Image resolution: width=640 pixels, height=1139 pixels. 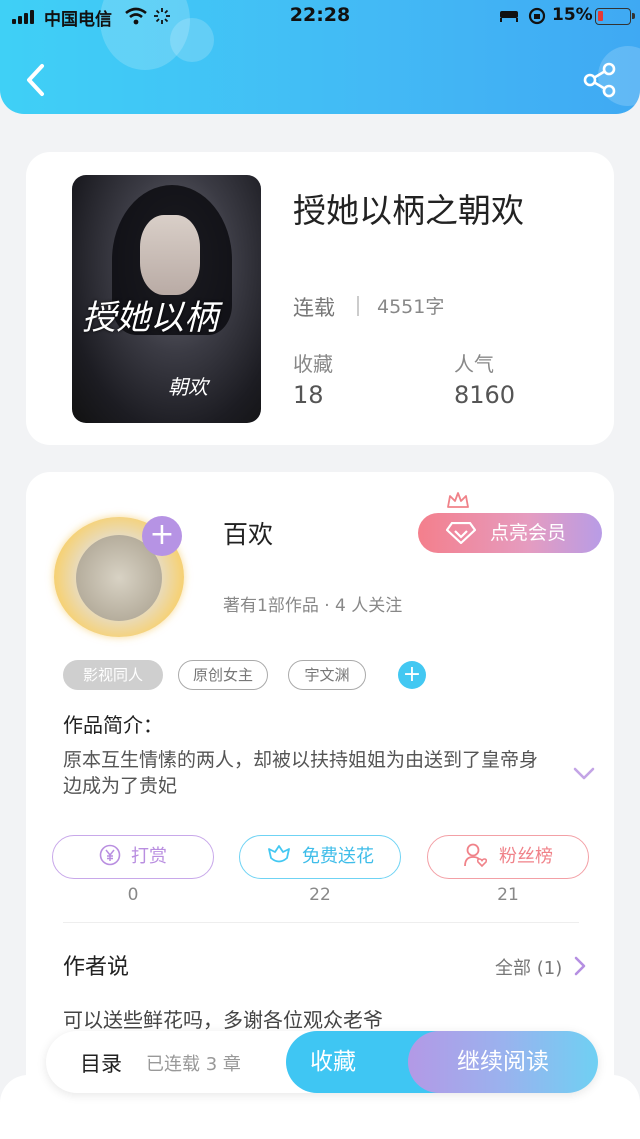 I want to click on author-name: 百欢, so click(x=248, y=533).